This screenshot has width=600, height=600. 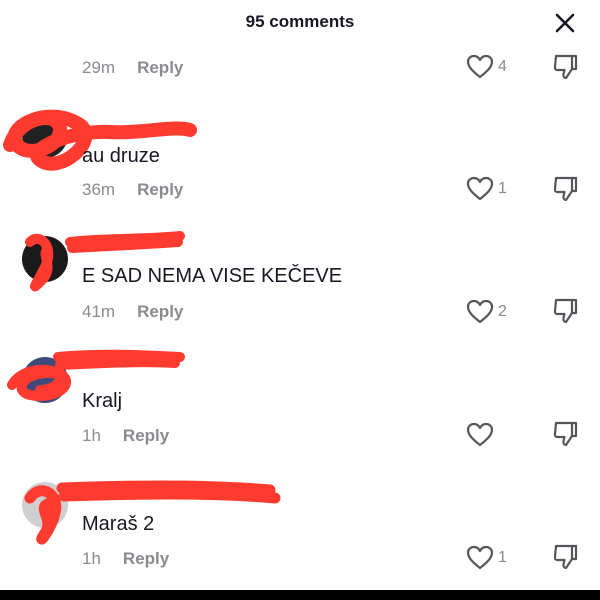 I want to click on comment-time: 41m, so click(x=99, y=311).